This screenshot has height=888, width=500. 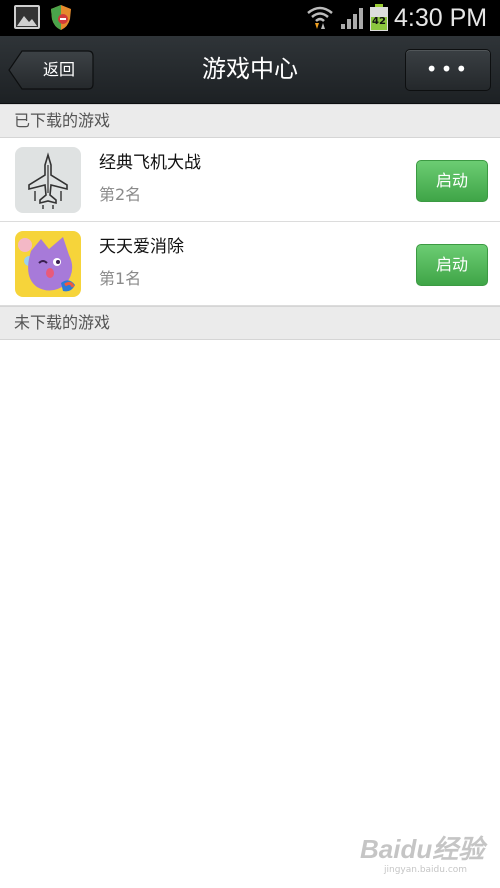 What do you see at coordinates (61, 17) in the screenshot?
I see `shield-icon` at bounding box center [61, 17].